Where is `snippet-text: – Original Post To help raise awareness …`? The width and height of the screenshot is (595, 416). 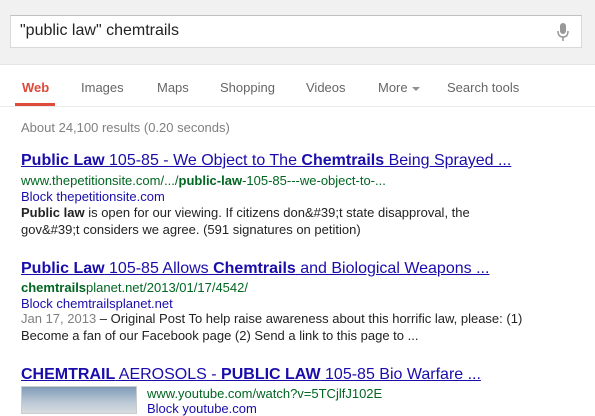 snippet-text: – Original Post To help raise awareness … is located at coordinates (309, 318).